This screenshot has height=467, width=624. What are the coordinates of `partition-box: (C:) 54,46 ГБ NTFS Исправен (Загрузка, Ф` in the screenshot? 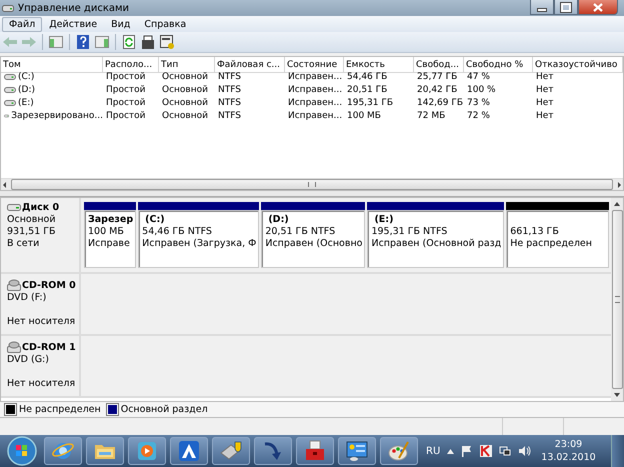 It's located at (199, 239).